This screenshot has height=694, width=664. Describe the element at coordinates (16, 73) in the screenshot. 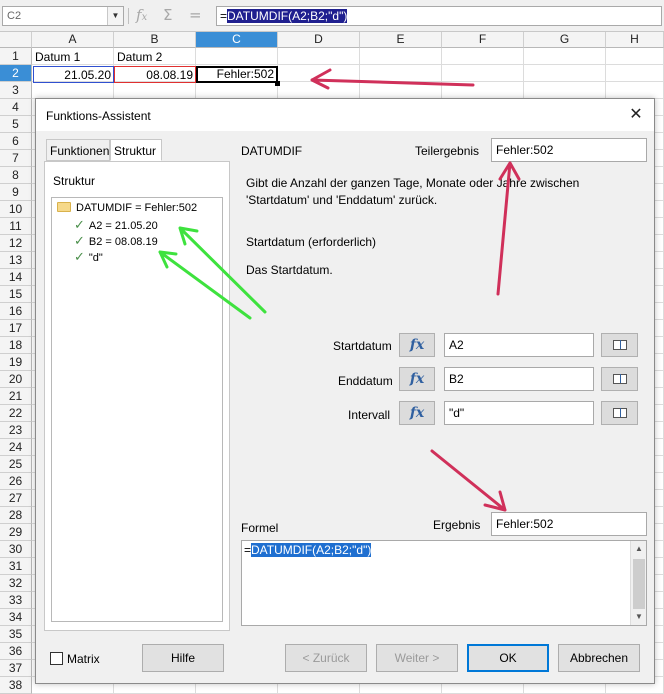

I see `row-header-2: 2` at that location.